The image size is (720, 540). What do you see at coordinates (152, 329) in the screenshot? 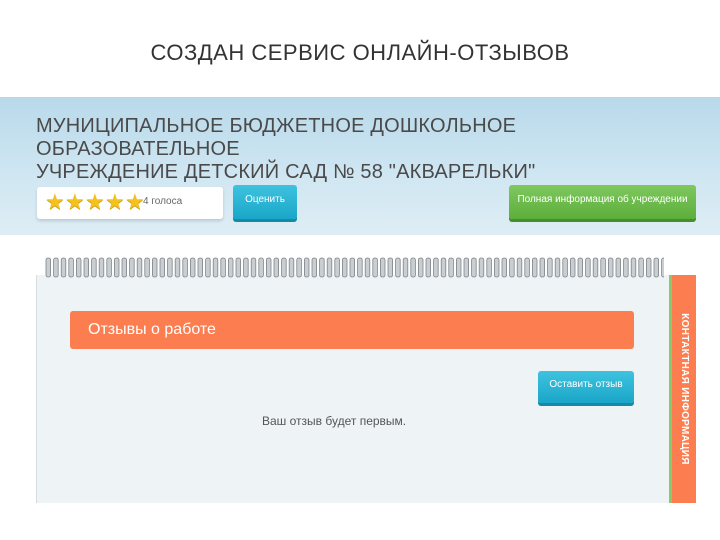
I see `reviews-title: Отзывы о работе` at bounding box center [152, 329].